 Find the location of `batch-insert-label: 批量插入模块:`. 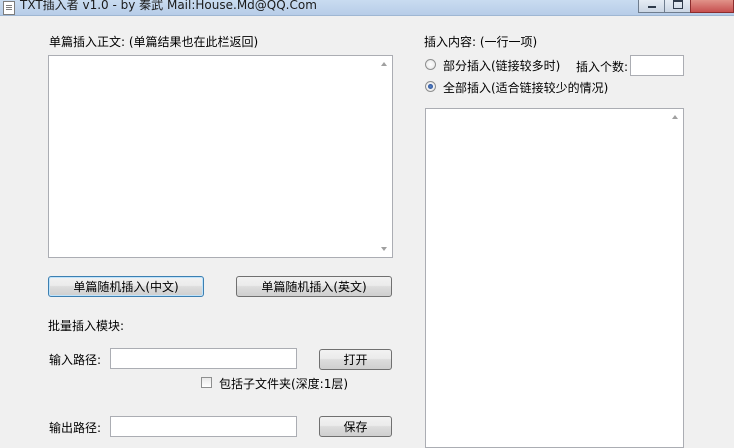

batch-insert-label: 批量插入模块: is located at coordinates (86, 326).